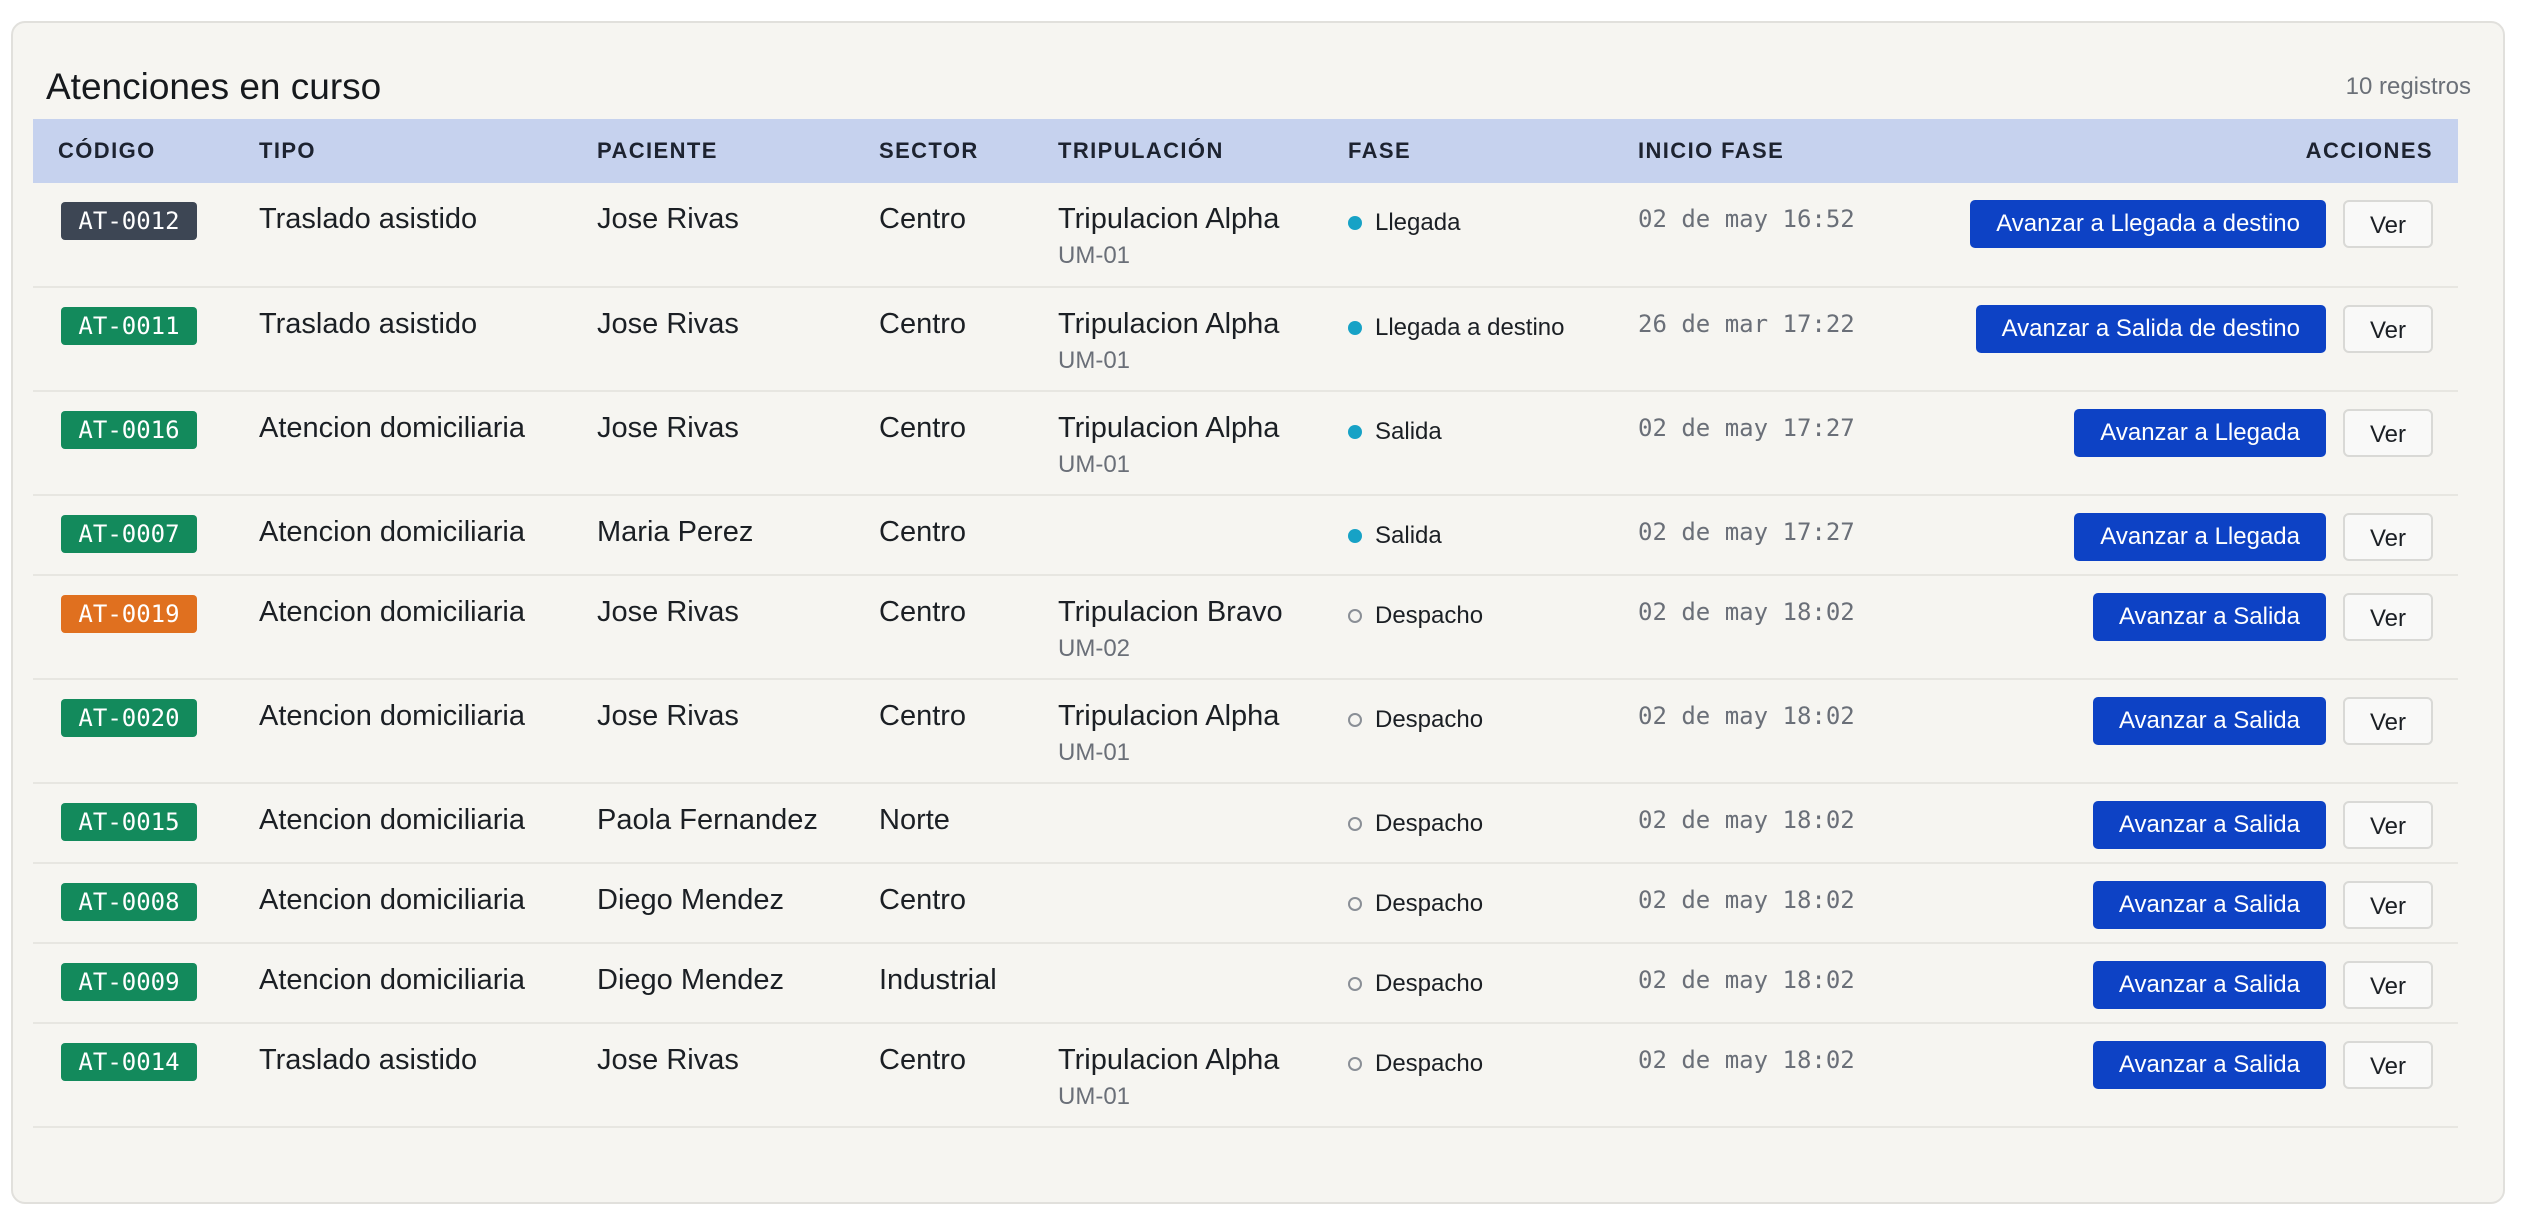  What do you see at coordinates (129, 430) in the screenshot?
I see `code-badge: AT-0016` at bounding box center [129, 430].